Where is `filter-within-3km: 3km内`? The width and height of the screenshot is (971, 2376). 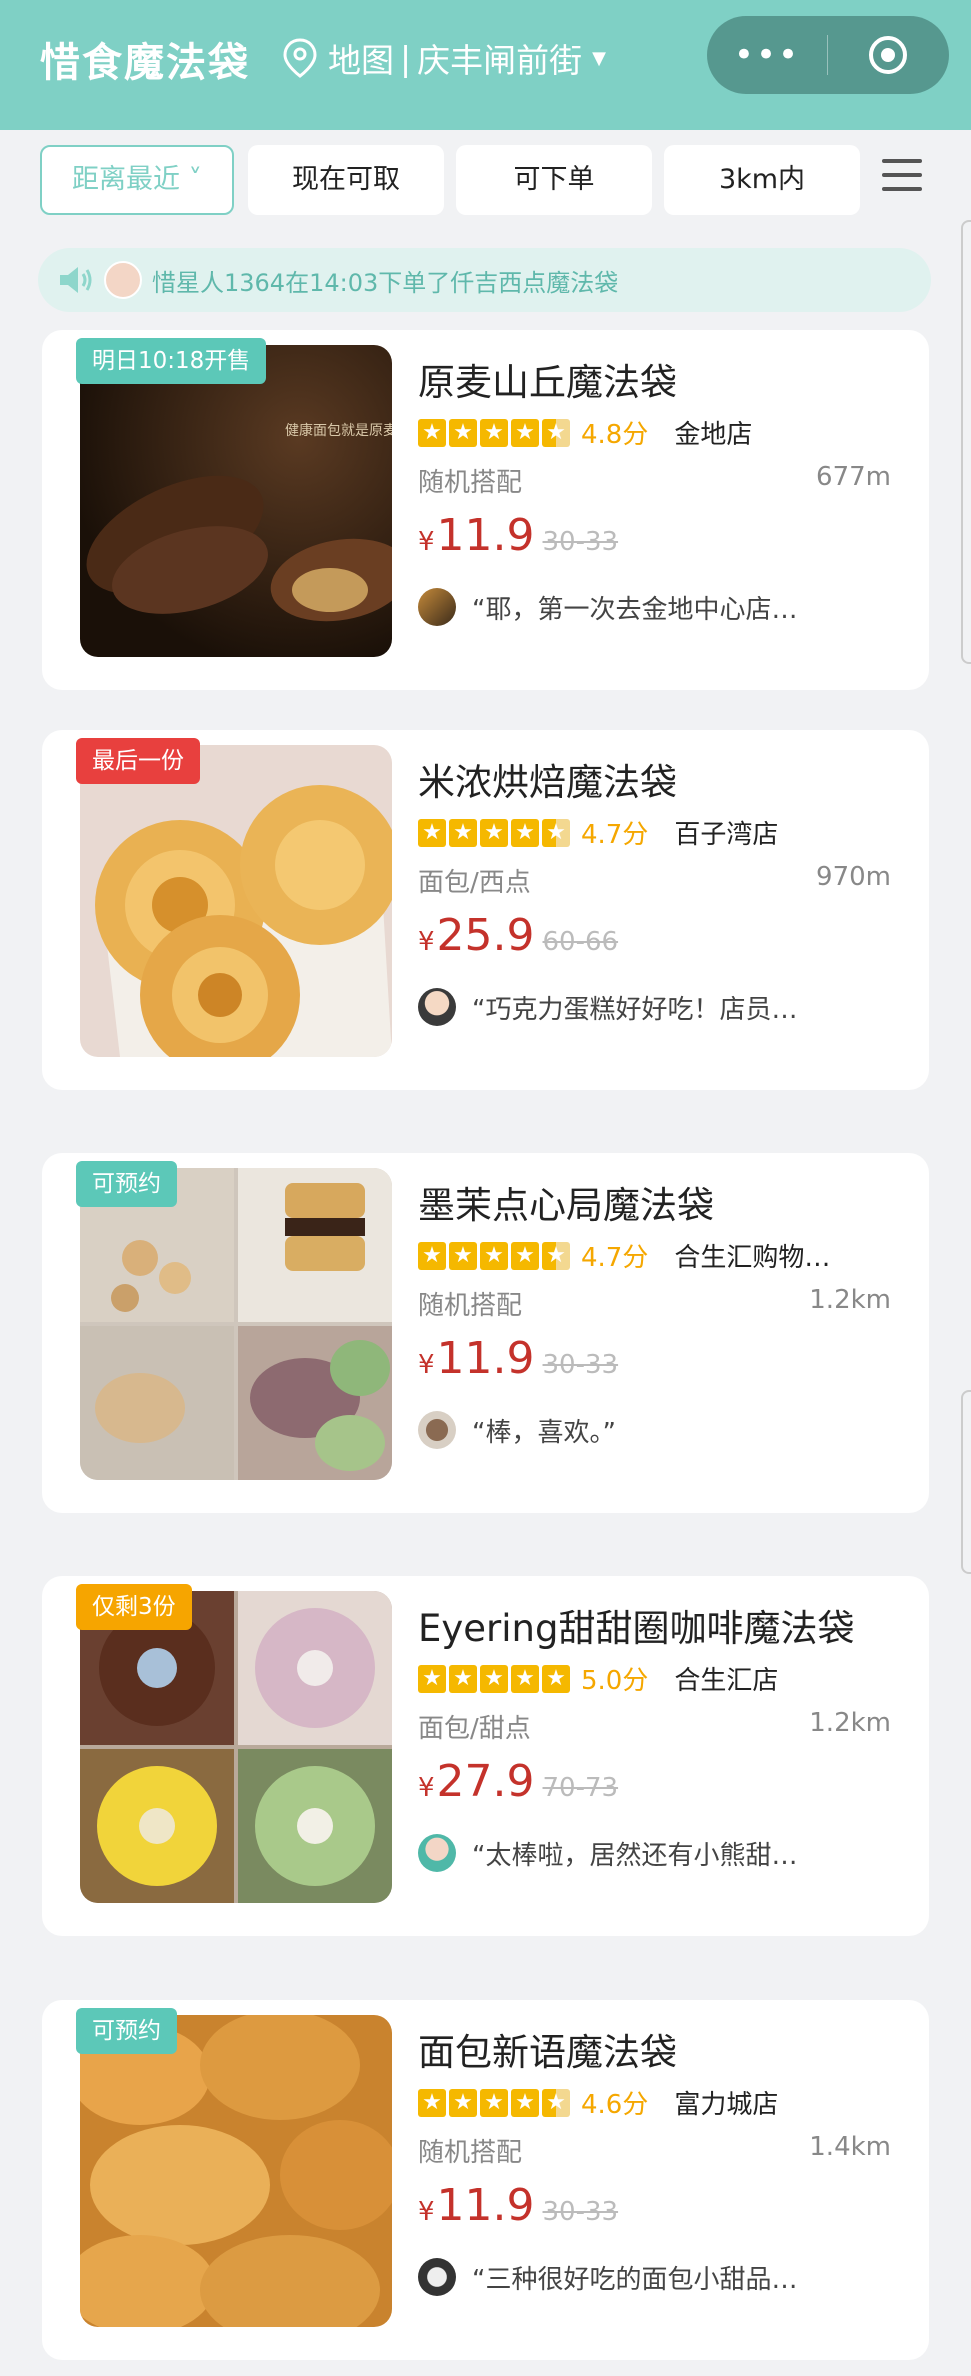 filter-within-3km: 3km内 is located at coordinates (762, 180).